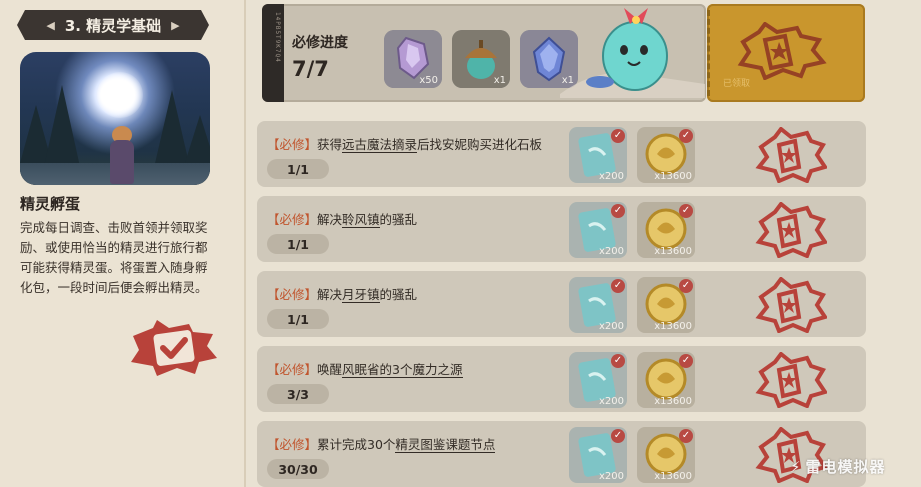 The height and width of the screenshot is (487, 921). I want to click on quest-title-text: 后找安妮购买进化石板, so click(480, 144).